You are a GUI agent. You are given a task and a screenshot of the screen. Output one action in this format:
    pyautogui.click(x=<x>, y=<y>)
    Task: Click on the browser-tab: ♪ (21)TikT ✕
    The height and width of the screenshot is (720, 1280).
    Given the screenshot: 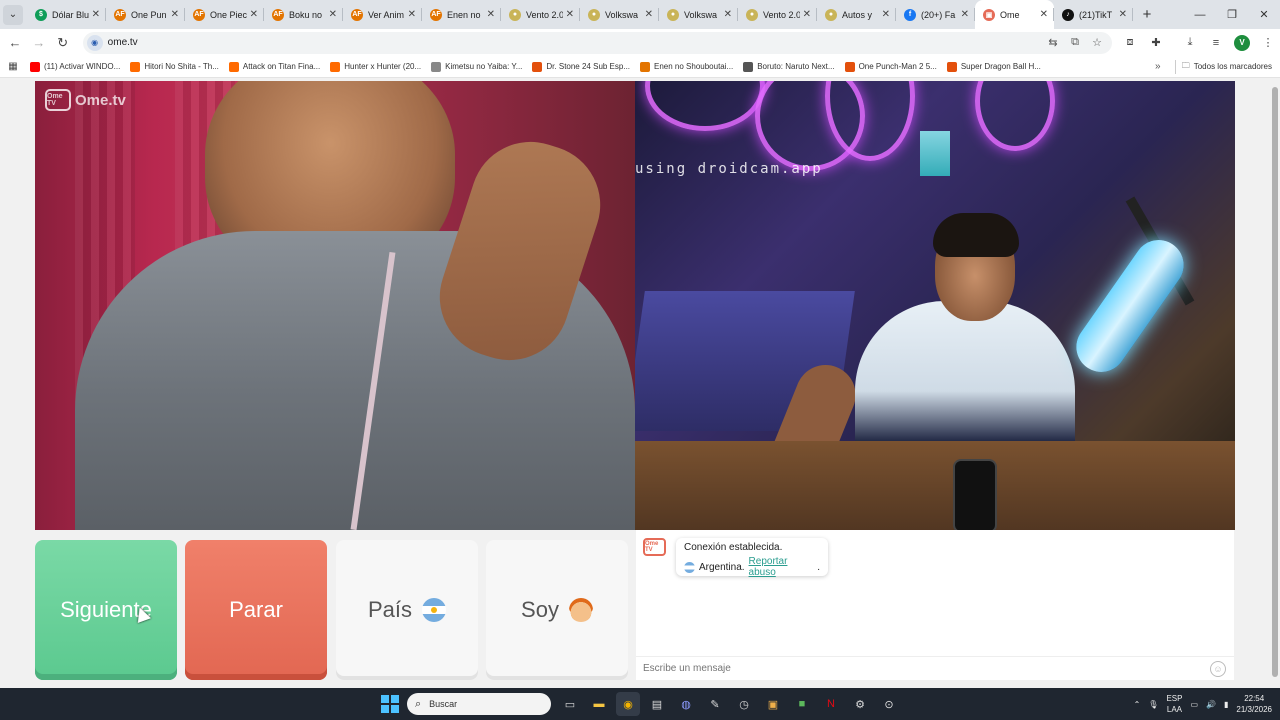 What is the action you would take?
    pyautogui.click(x=1093, y=14)
    